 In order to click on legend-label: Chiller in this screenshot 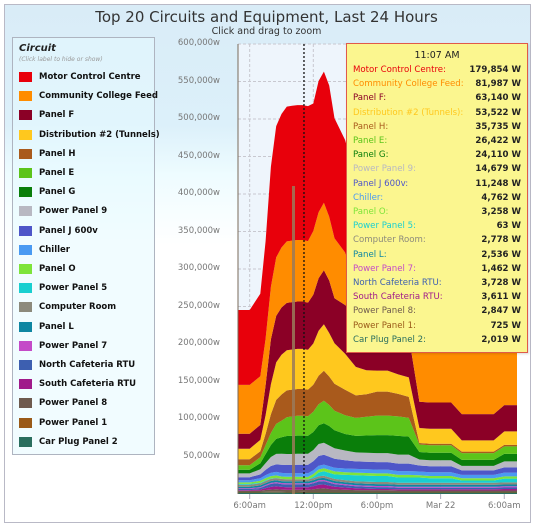, I will do `click(54, 250)`.